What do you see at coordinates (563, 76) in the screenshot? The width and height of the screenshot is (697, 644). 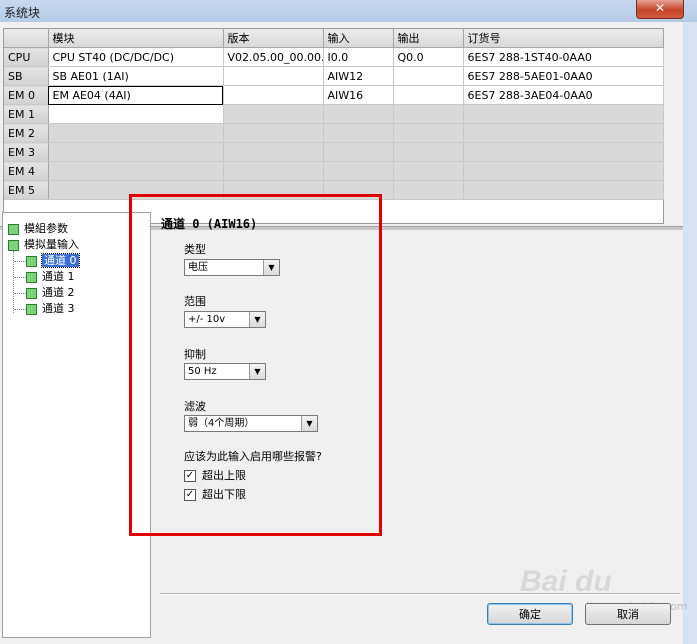 I see `cell-order: 6ES7 288-5AE01-0AA0` at bounding box center [563, 76].